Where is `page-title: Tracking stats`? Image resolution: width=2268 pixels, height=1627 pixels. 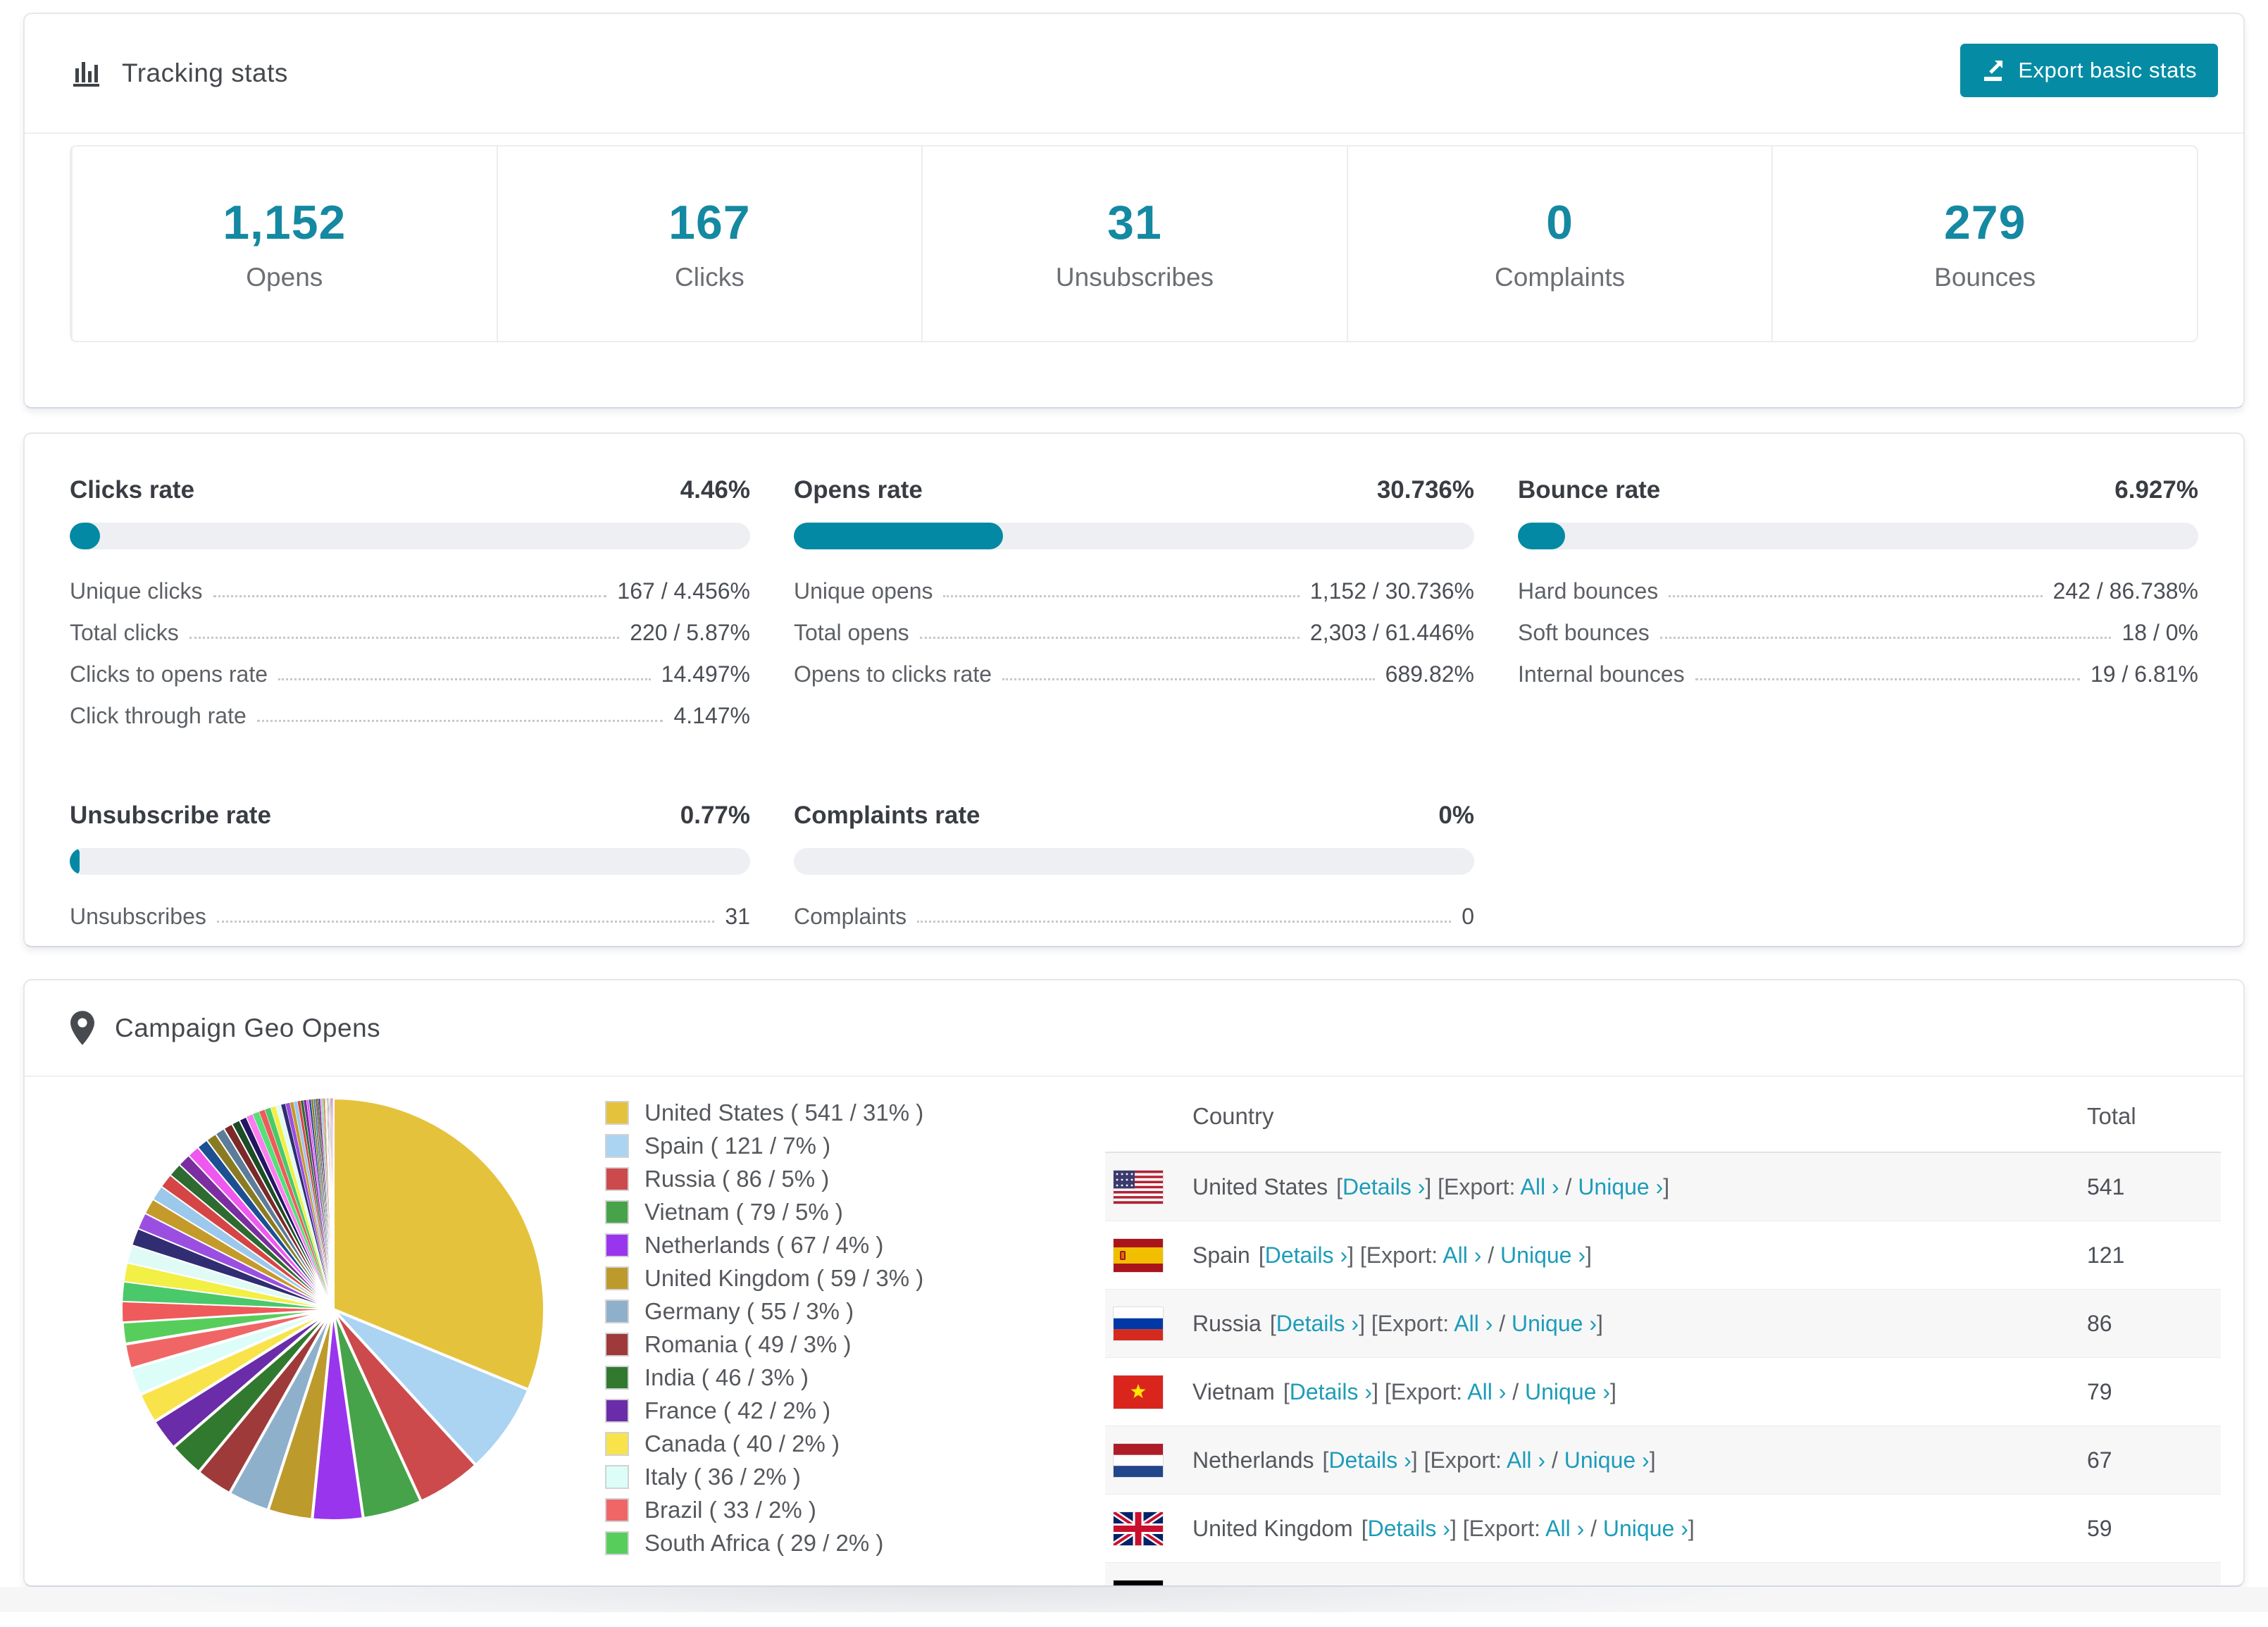 page-title: Tracking stats is located at coordinates (205, 72).